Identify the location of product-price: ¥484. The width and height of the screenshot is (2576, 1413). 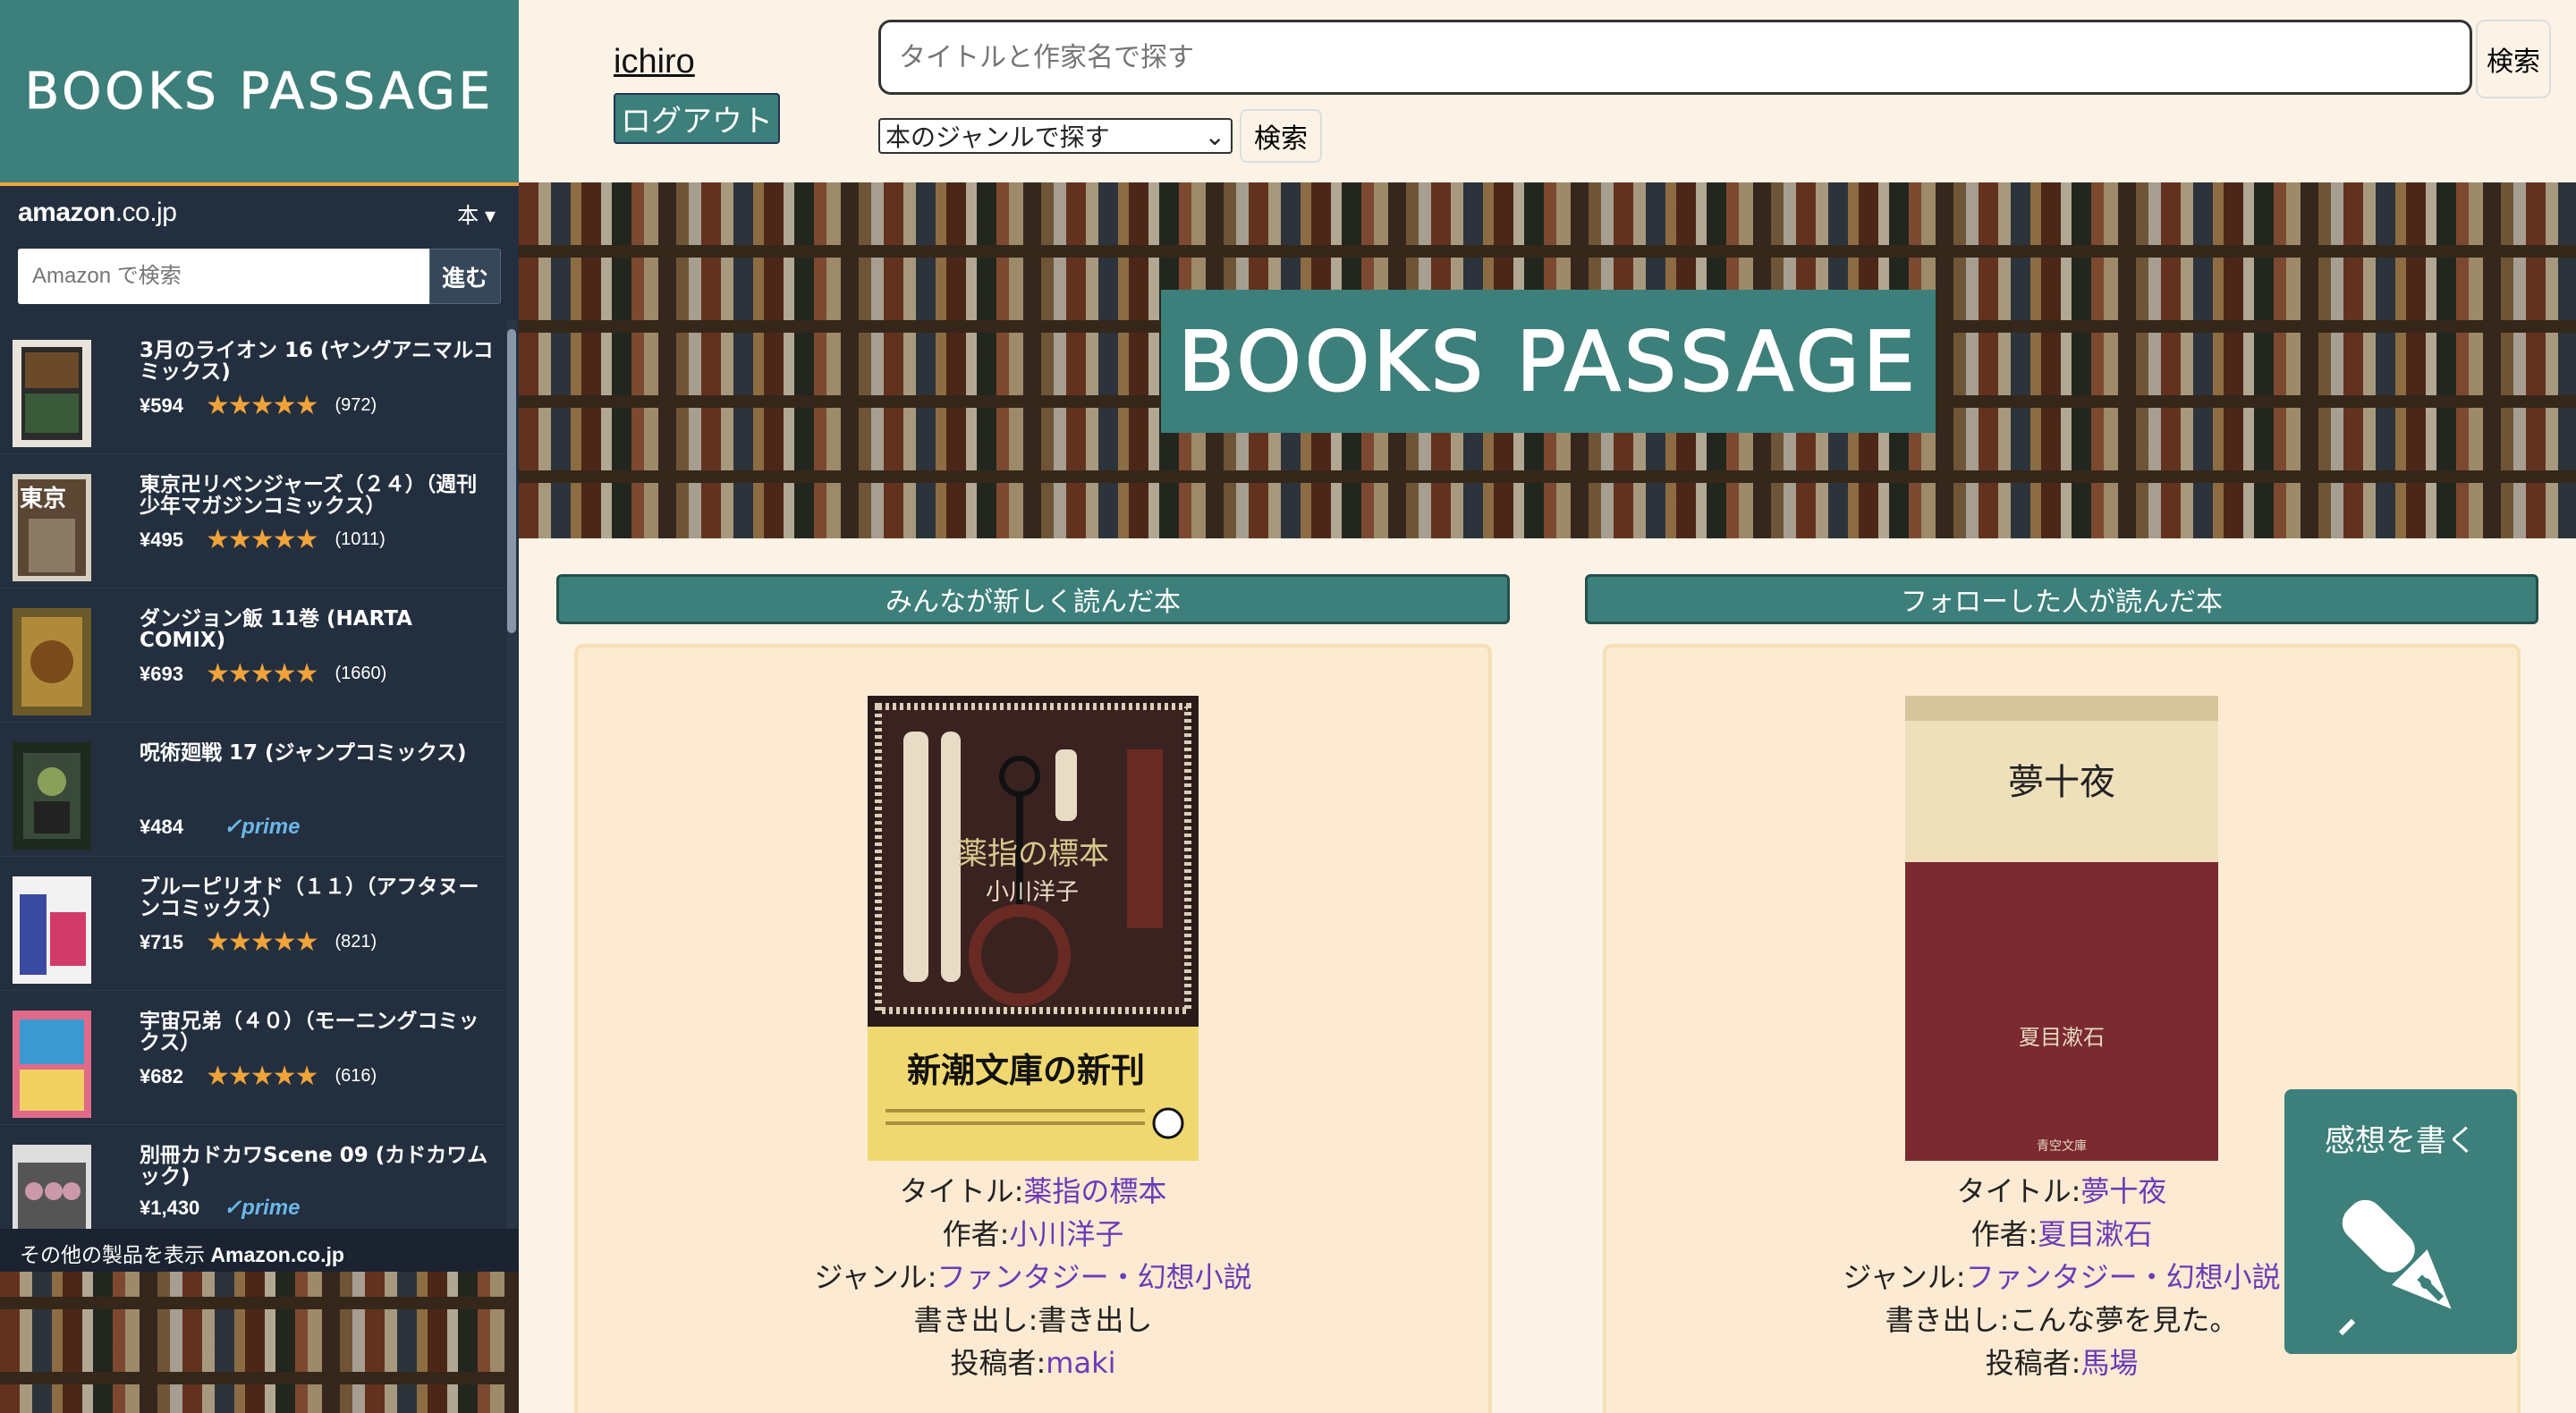
(161, 826).